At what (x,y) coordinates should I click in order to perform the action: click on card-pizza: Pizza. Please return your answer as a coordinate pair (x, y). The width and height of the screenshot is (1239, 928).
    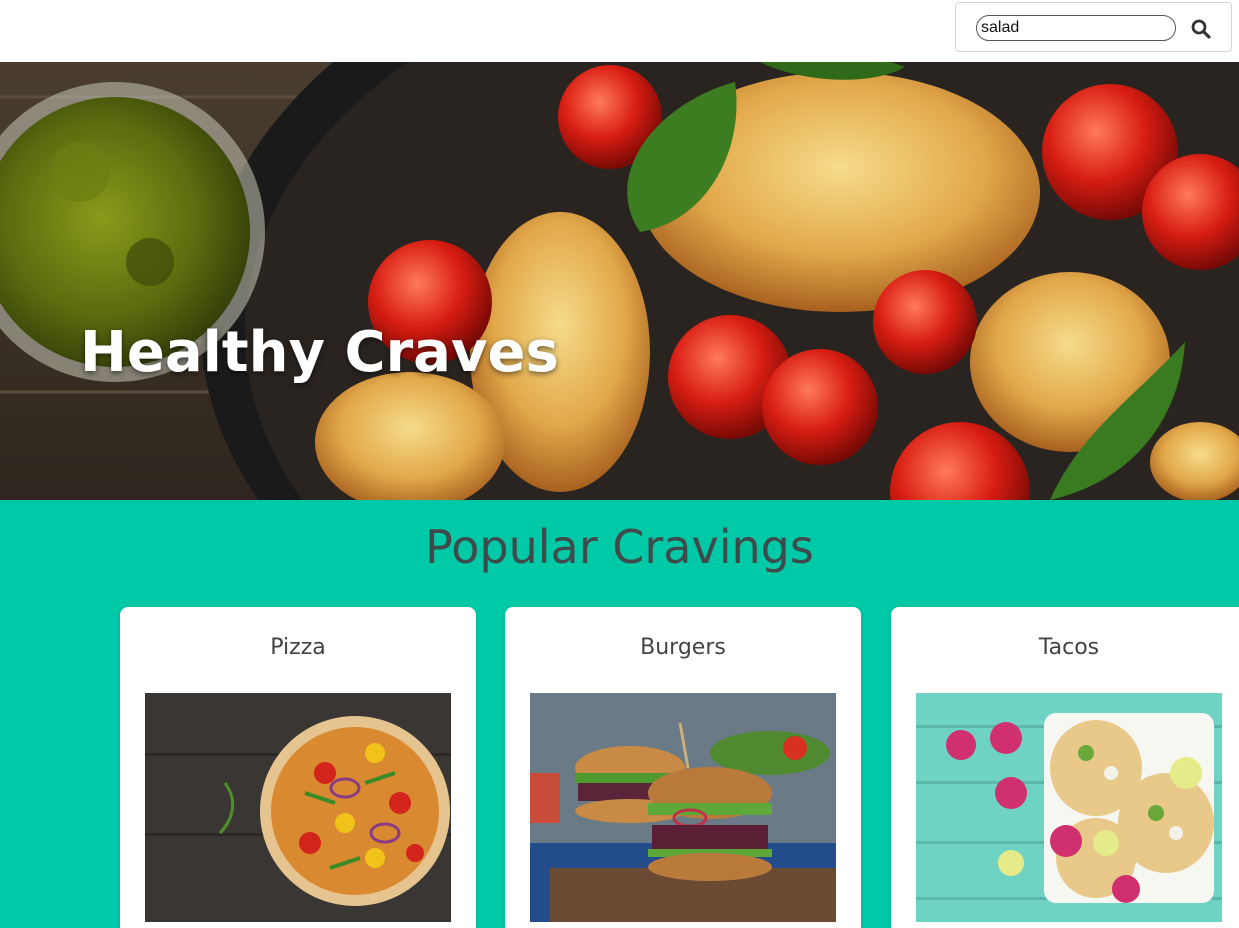
    Looking at the image, I should click on (298, 767).